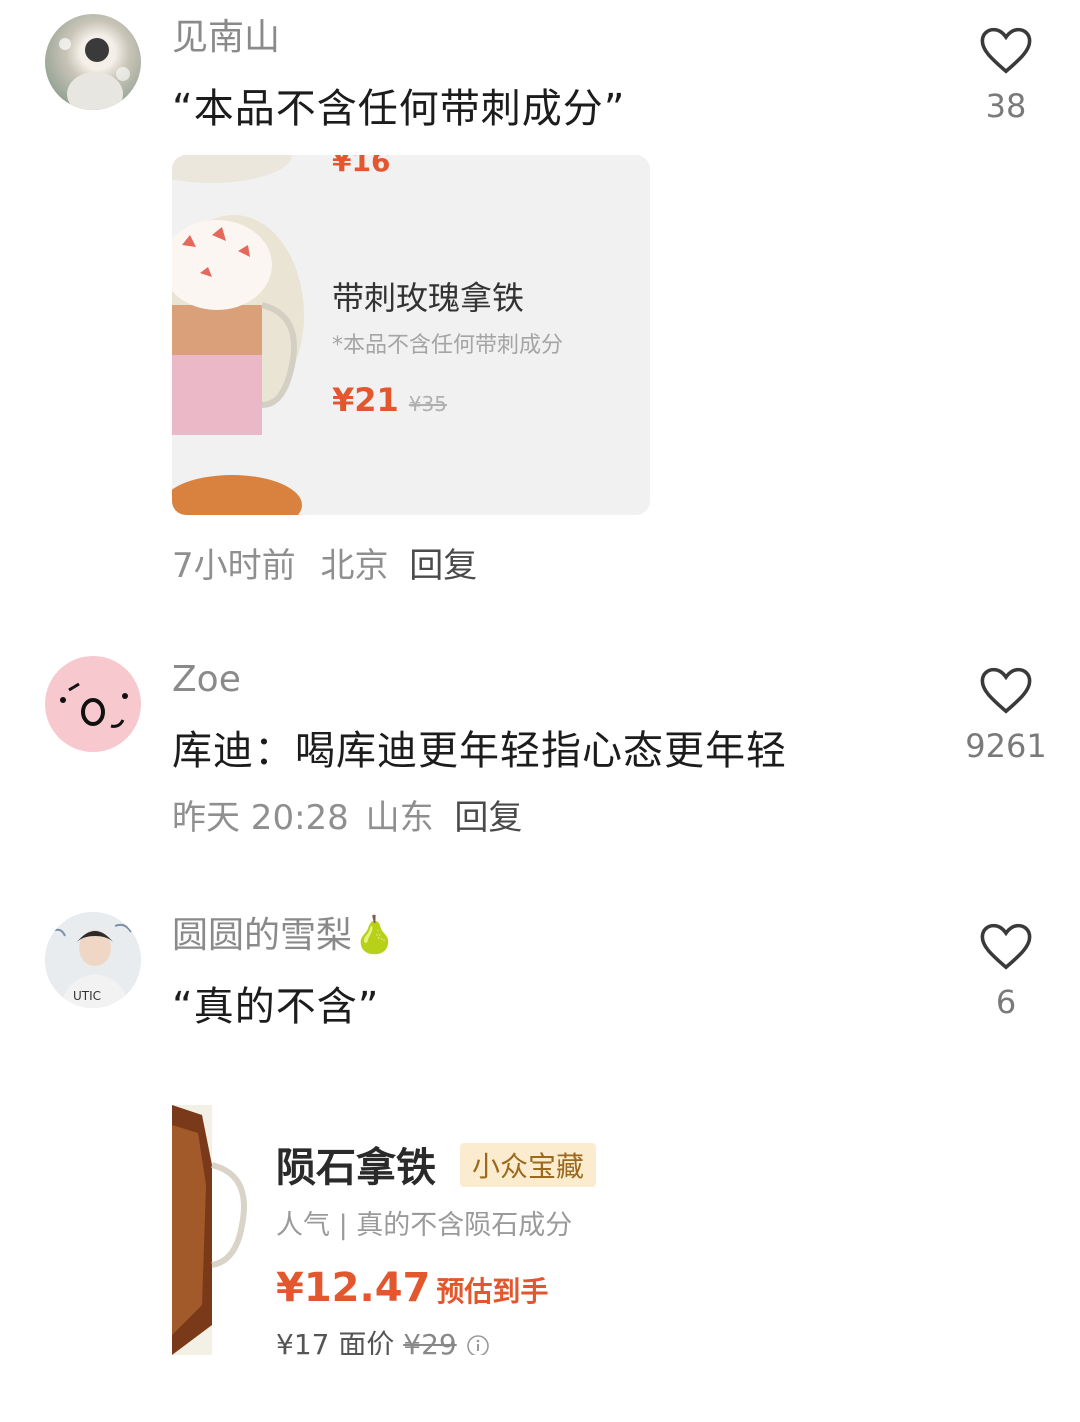 This screenshot has width=1080, height=1422. What do you see at coordinates (354, 566) in the screenshot?
I see `location: 北京` at bounding box center [354, 566].